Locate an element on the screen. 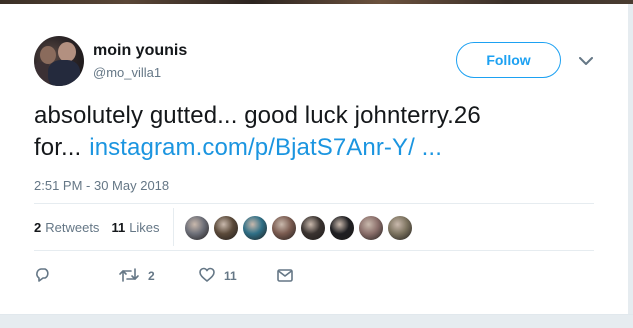 The height and width of the screenshot is (328, 633). like-button: 11 is located at coordinates (217, 276).